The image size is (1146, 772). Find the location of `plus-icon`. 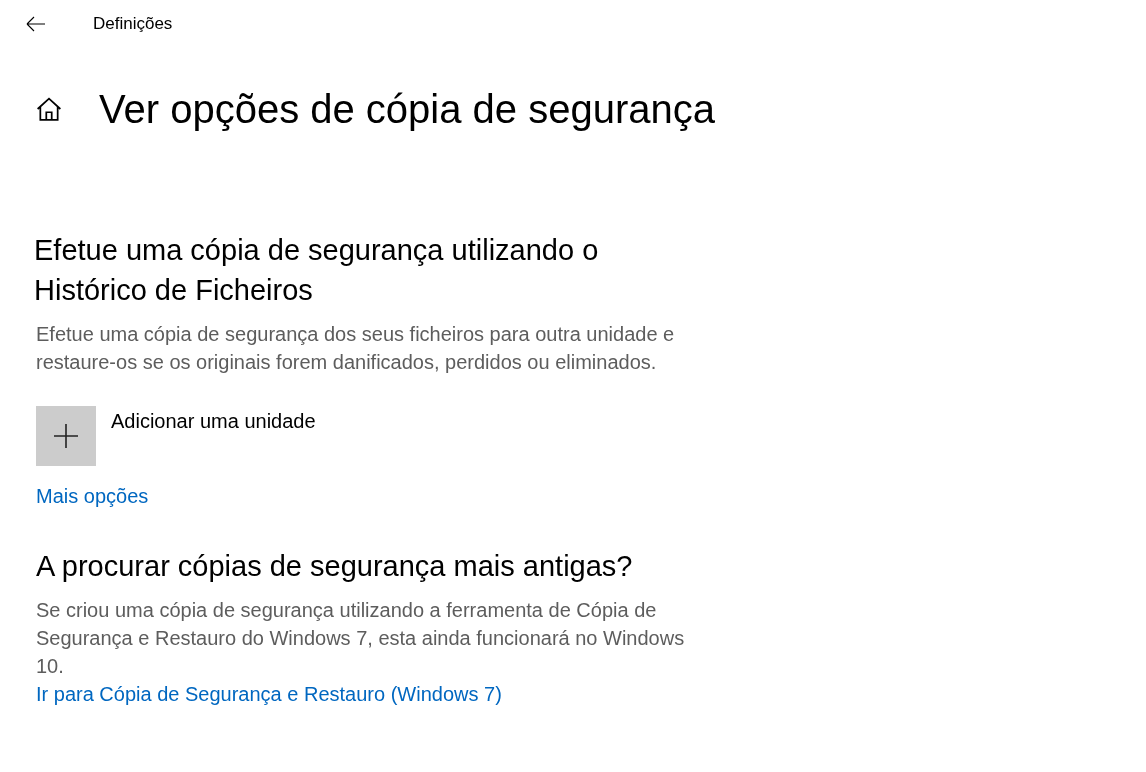

plus-icon is located at coordinates (66, 436).